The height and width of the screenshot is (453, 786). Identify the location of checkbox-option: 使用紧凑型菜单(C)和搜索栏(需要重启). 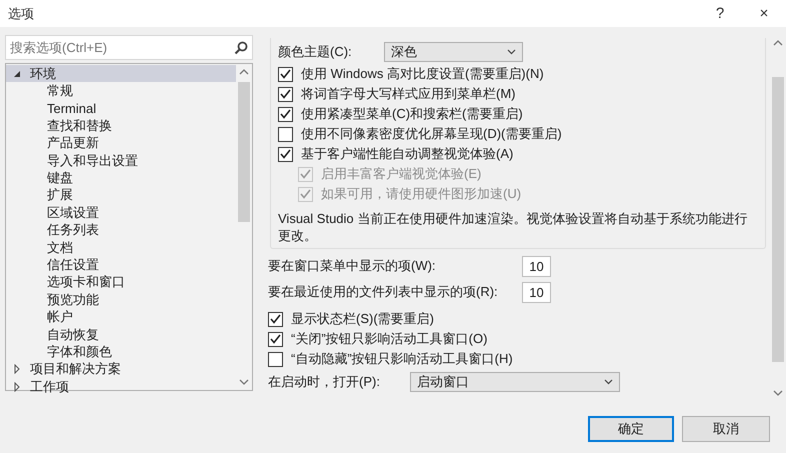
(518, 114).